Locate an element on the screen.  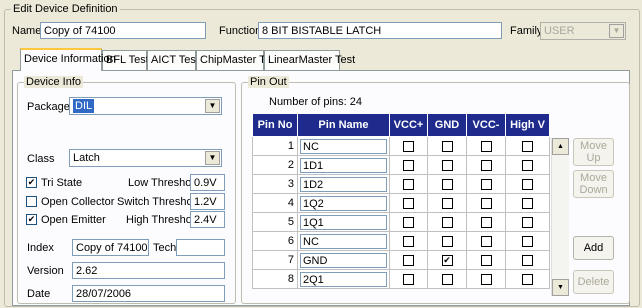
delete-button: Delete is located at coordinates (593, 282).